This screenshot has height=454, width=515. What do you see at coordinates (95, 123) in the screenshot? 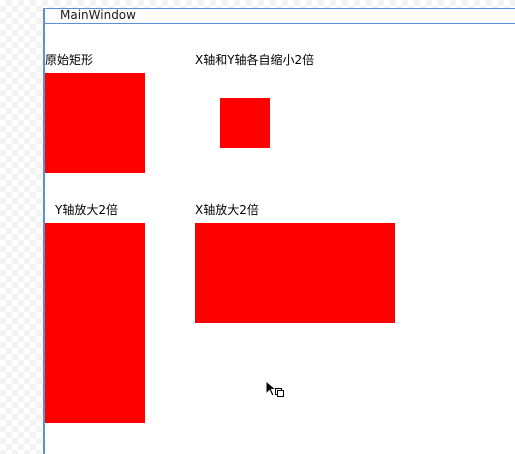
I see `original-rect` at bounding box center [95, 123].